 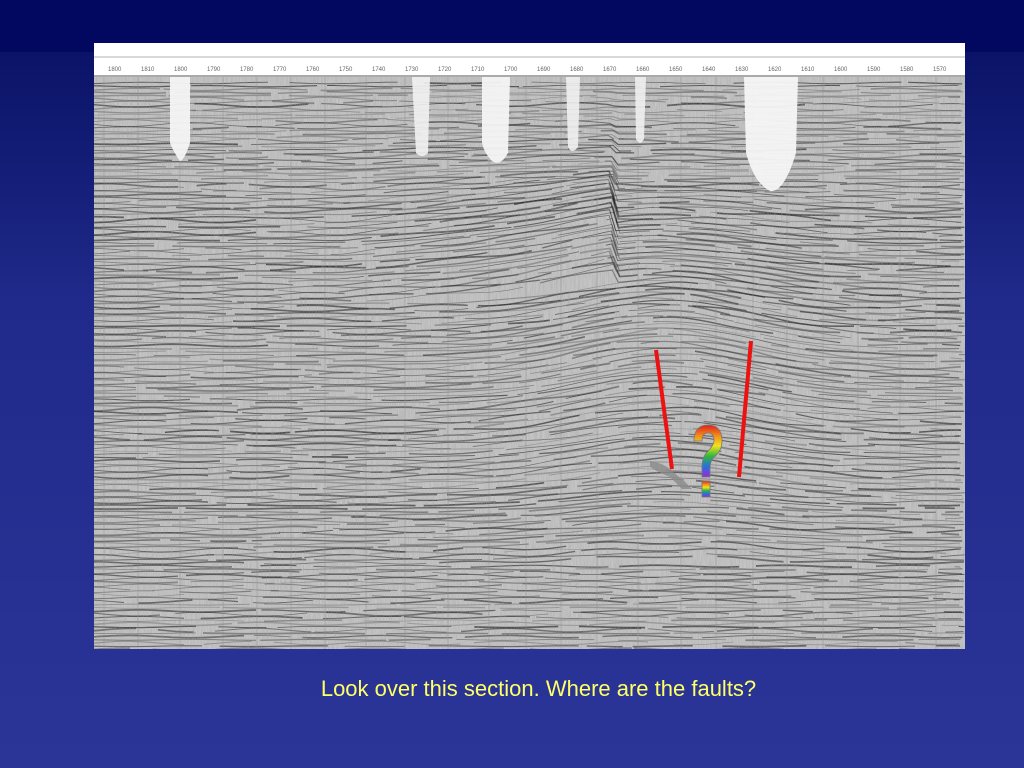 What do you see at coordinates (148, 70) in the screenshot?
I see `shotpoint-label: 1810` at bounding box center [148, 70].